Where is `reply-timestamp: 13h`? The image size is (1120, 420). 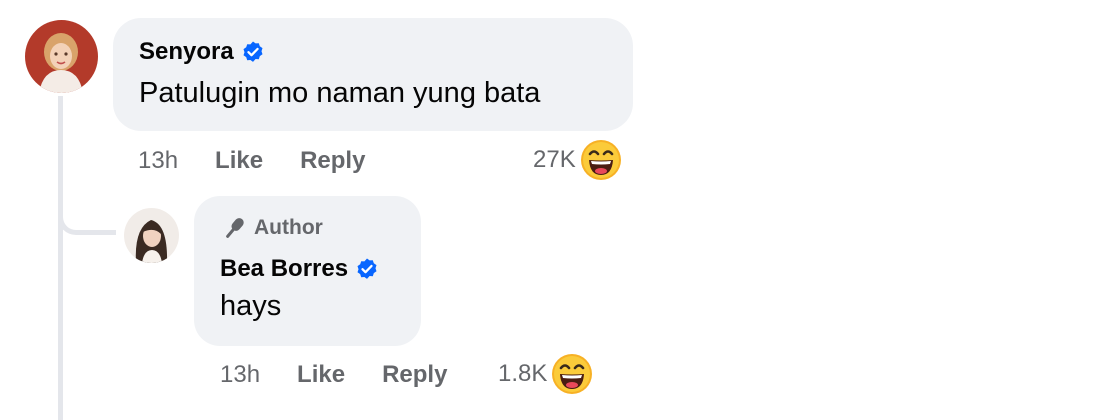
reply-timestamp: 13h is located at coordinates (240, 375).